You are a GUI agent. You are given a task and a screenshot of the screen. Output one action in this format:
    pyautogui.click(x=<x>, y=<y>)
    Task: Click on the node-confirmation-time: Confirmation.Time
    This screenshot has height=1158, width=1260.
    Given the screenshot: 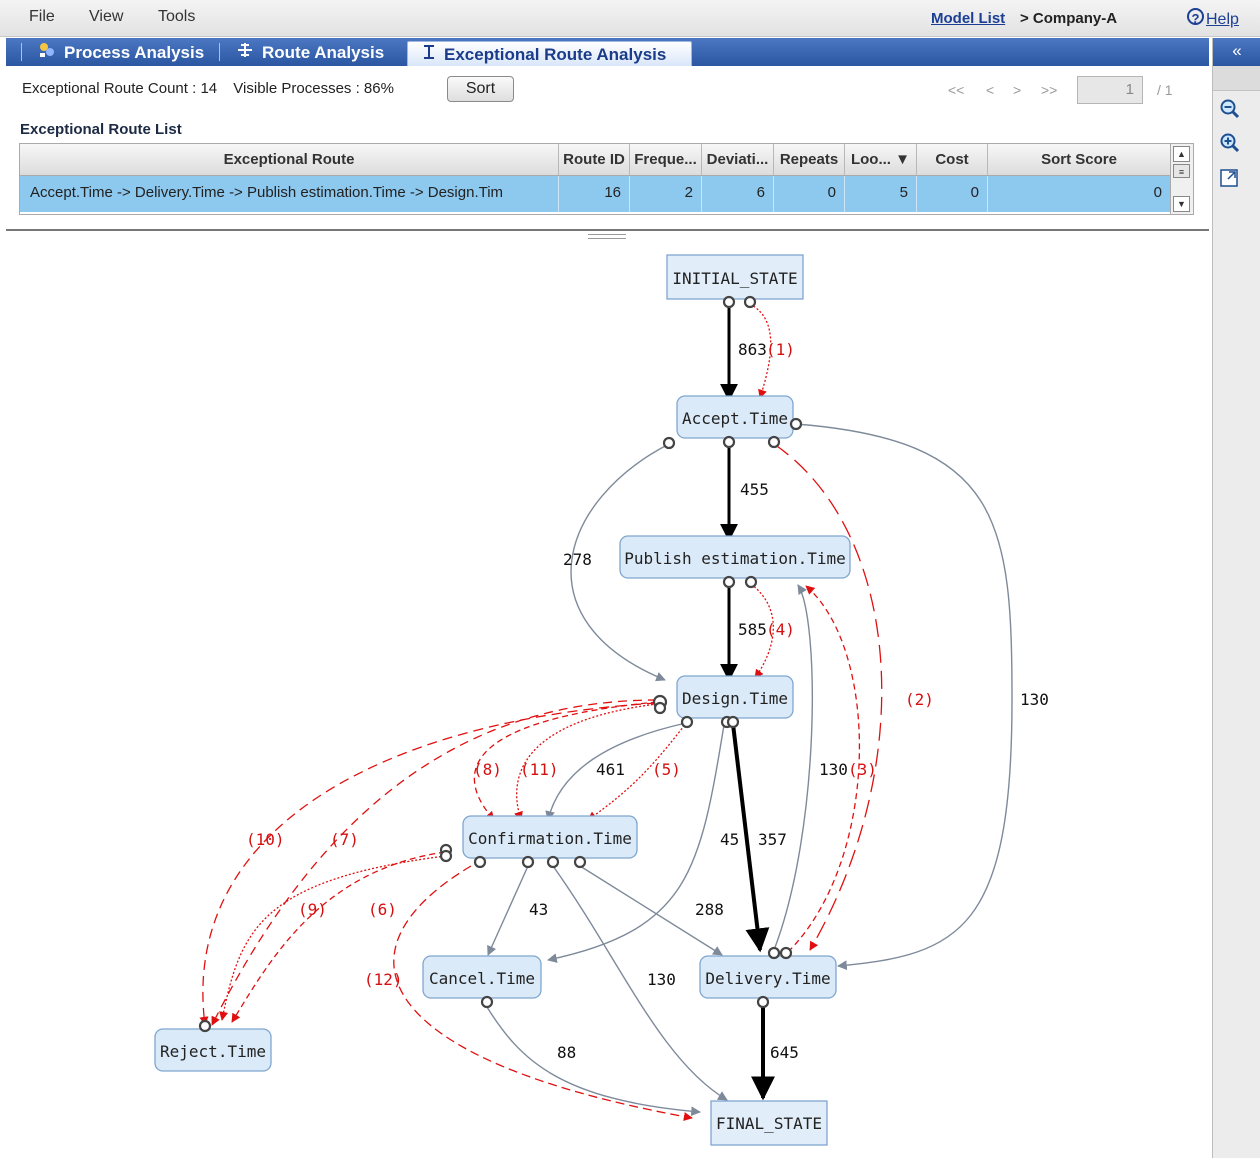 What is the action you would take?
    pyautogui.click(x=550, y=837)
    